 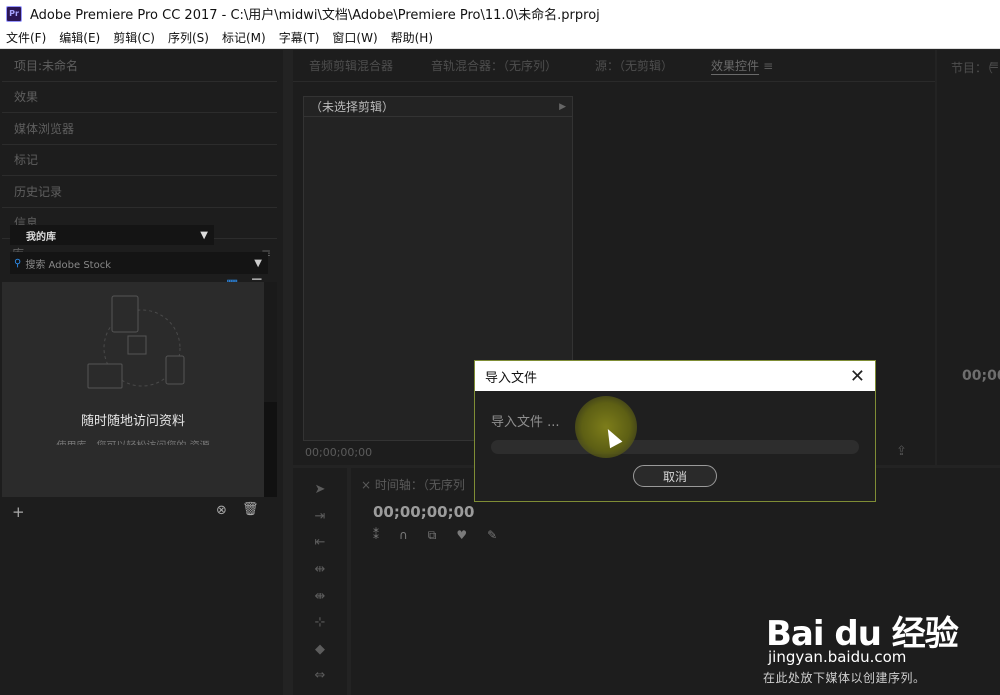 I want to click on library-message: 随时随地访问资料, so click(x=132, y=421).